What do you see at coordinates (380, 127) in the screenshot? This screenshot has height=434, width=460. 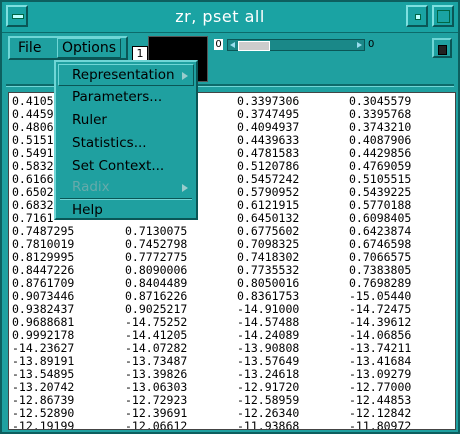 I see `table-cell: 0.3743210` at bounding box center [380, 127].